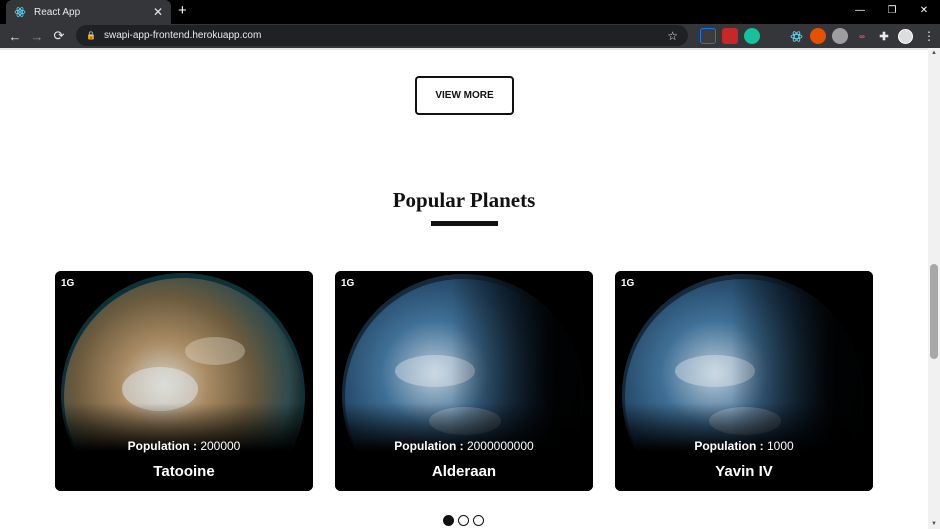  Describe the element at coordinates (934, 524) in the screenshot. I see `scroll-down-icon: ▼` at that location.